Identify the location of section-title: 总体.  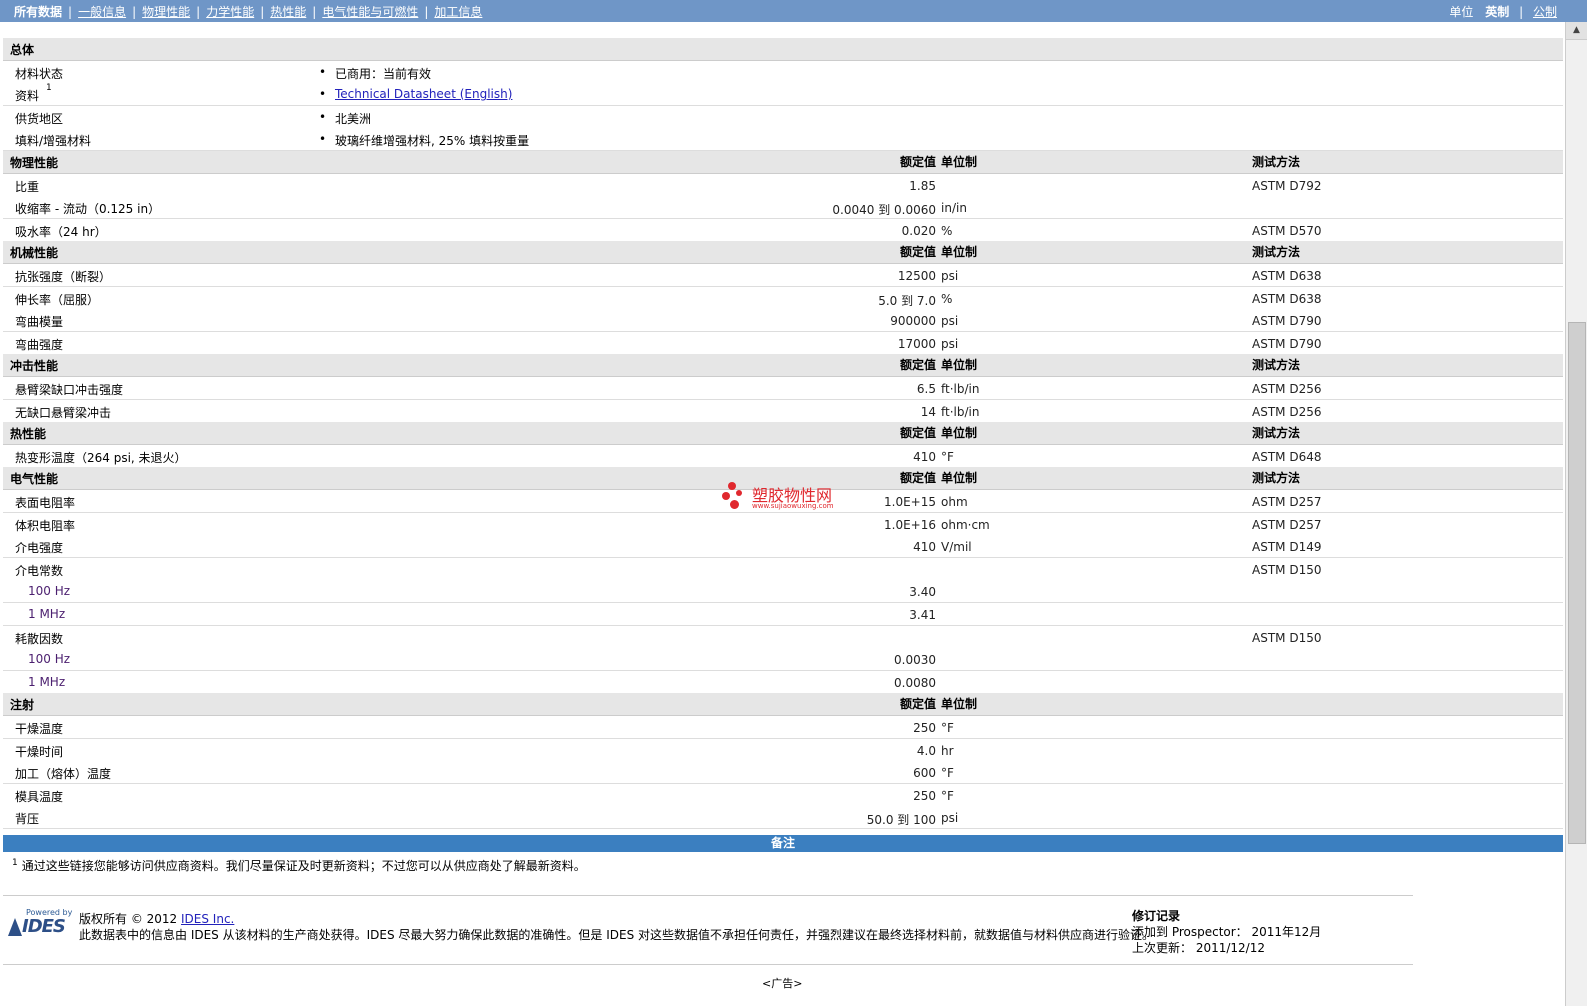
(22, 50).